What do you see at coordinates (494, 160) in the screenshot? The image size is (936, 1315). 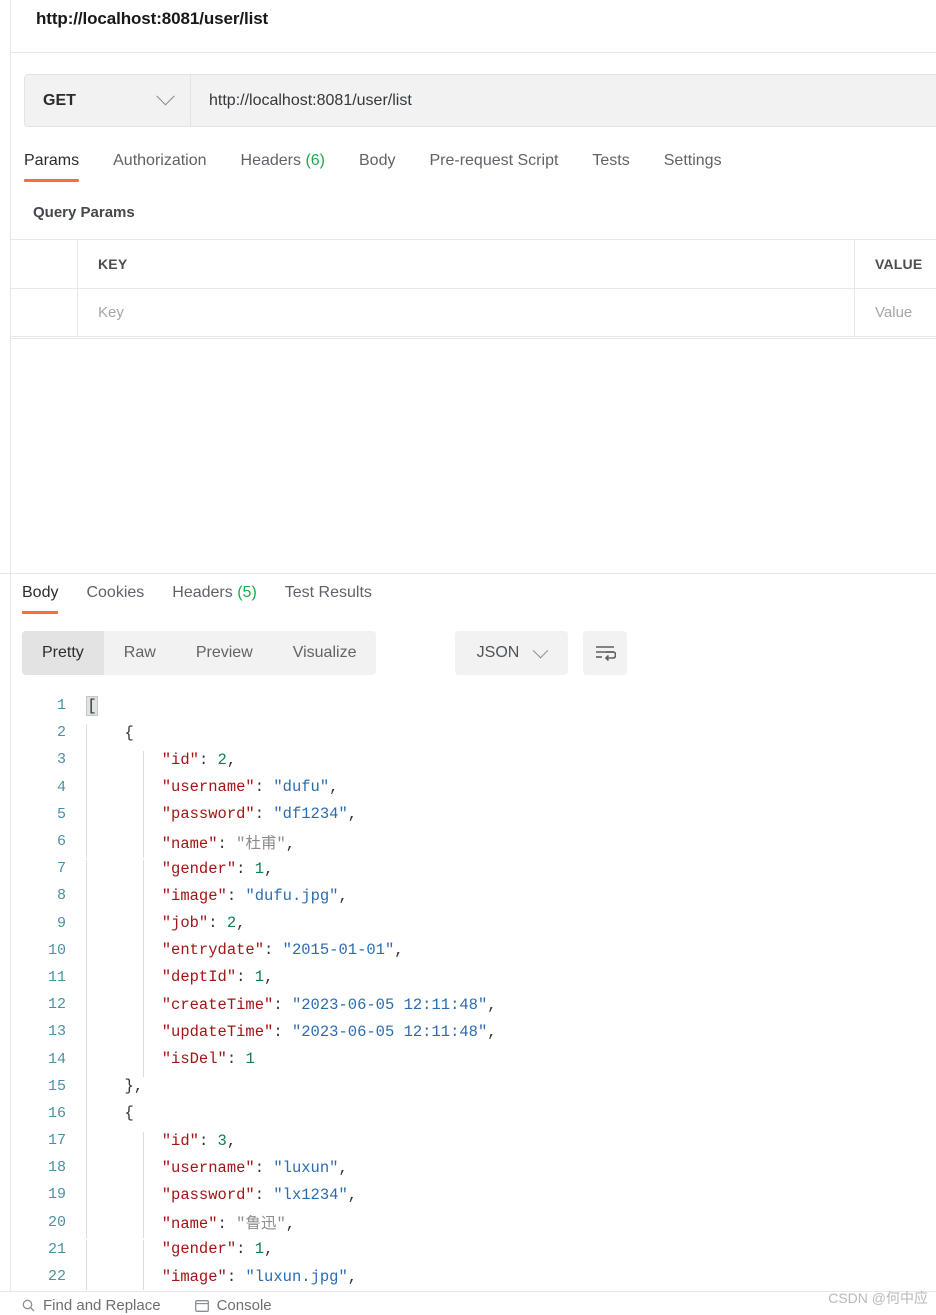 I see `tab-label: Pre-request Script` at bounding box center [494, 160].